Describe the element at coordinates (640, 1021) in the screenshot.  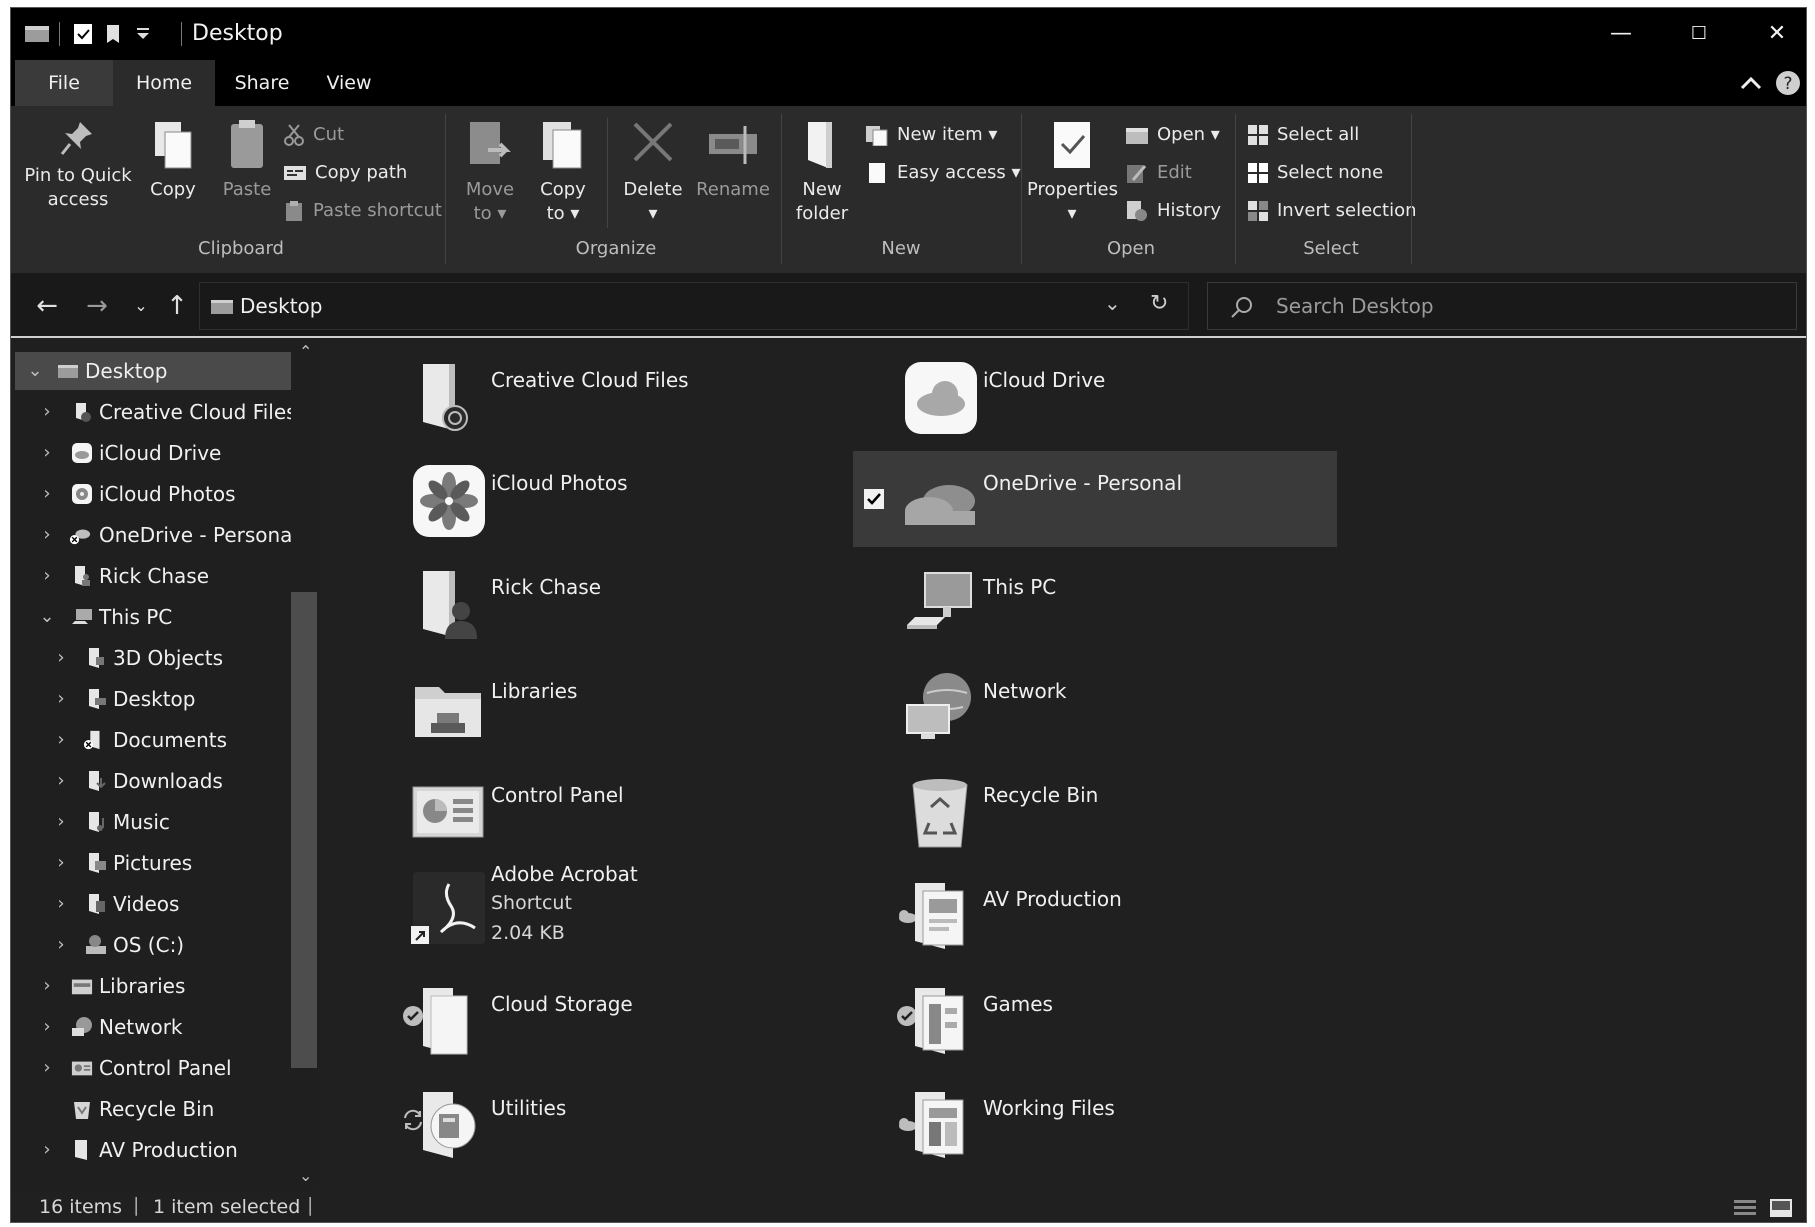
I see `list-item: Cloud Storage` at that location.